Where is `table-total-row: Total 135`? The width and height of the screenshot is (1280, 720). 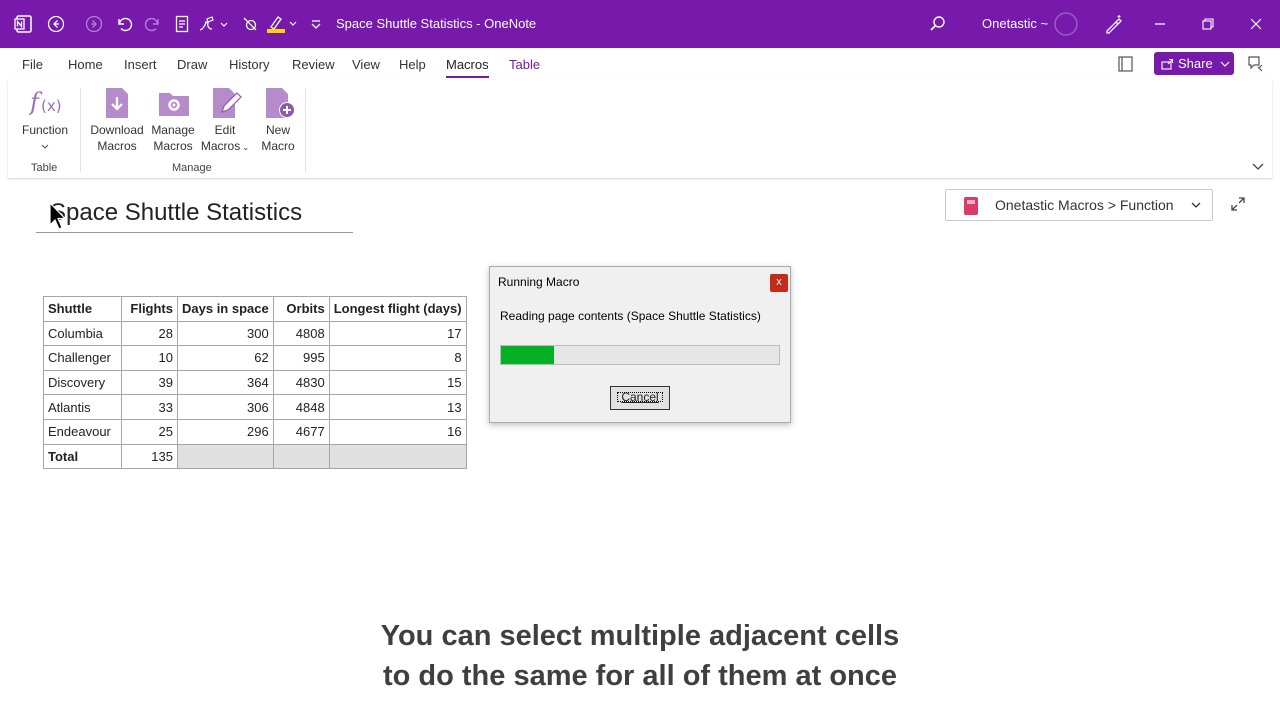 table-total-row: Total 135 is located at coordinates (255, 456).